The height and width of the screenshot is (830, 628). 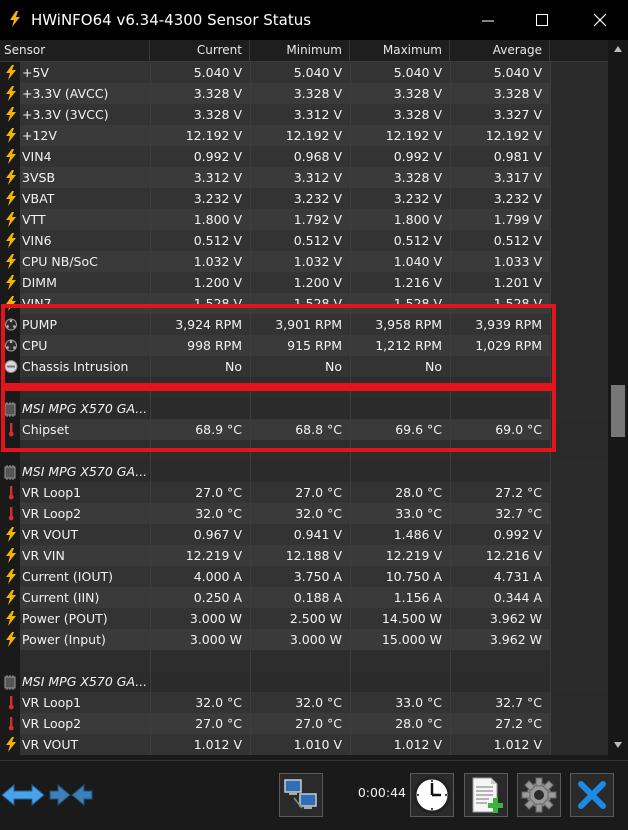 I want to click on sensor-row: +3.3V (3VCC) 3.328 V 3.312 V 3.328 V 3.327 V, so click(x=304, y=114).